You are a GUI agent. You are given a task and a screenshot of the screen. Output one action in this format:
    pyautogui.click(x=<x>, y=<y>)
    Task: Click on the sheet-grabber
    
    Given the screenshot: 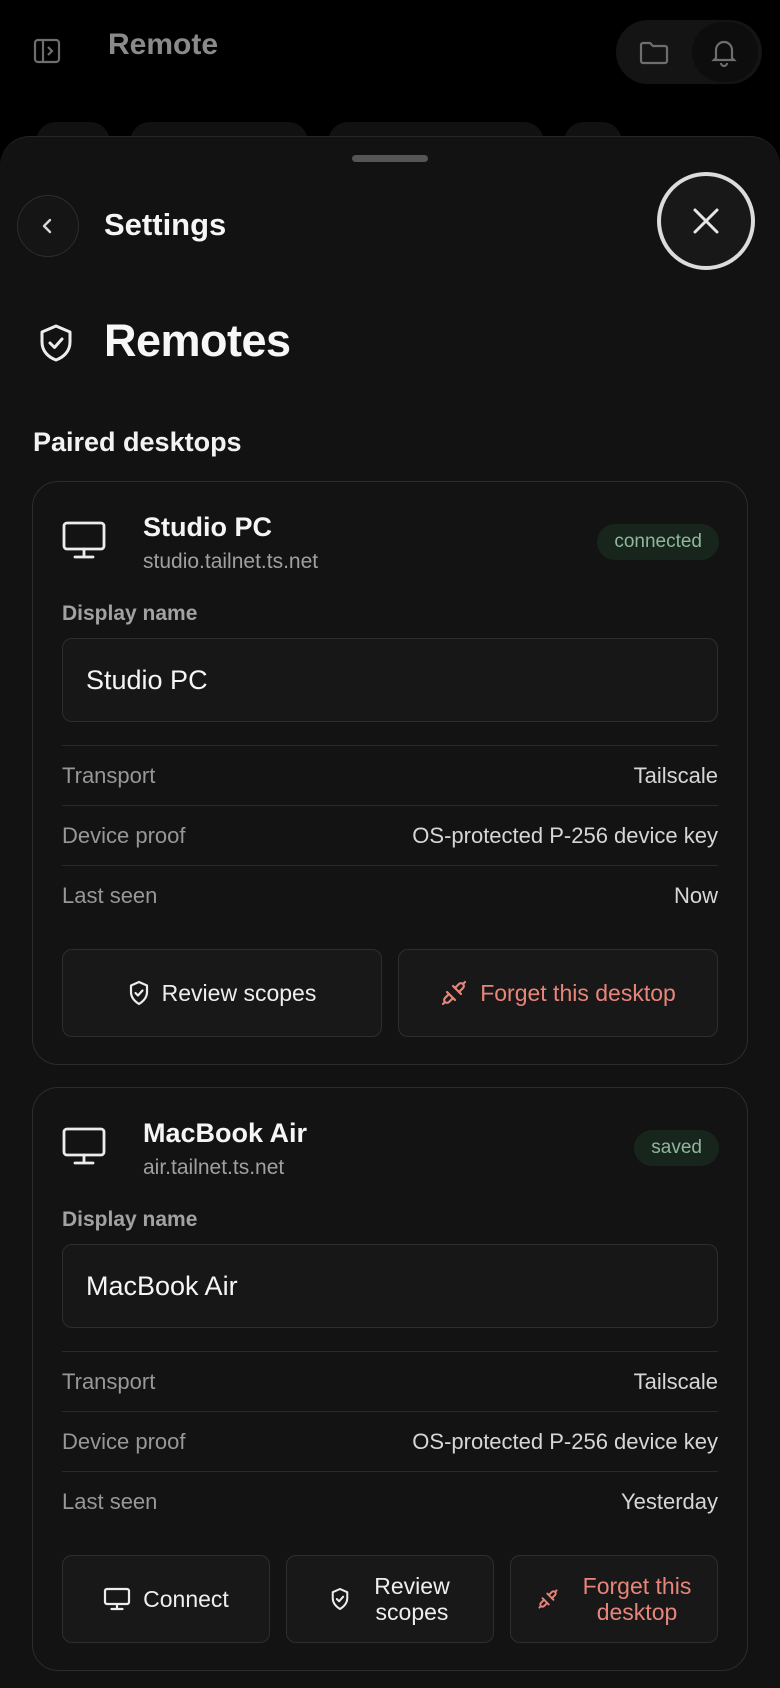 What is the action you would take?
    pyautogui.click(x=390, y=158)
    